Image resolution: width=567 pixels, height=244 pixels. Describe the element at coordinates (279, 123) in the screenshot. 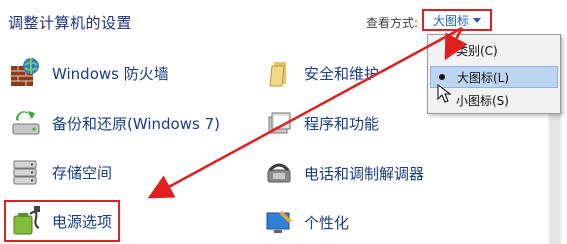

I see `programs-features-icon` at that location.